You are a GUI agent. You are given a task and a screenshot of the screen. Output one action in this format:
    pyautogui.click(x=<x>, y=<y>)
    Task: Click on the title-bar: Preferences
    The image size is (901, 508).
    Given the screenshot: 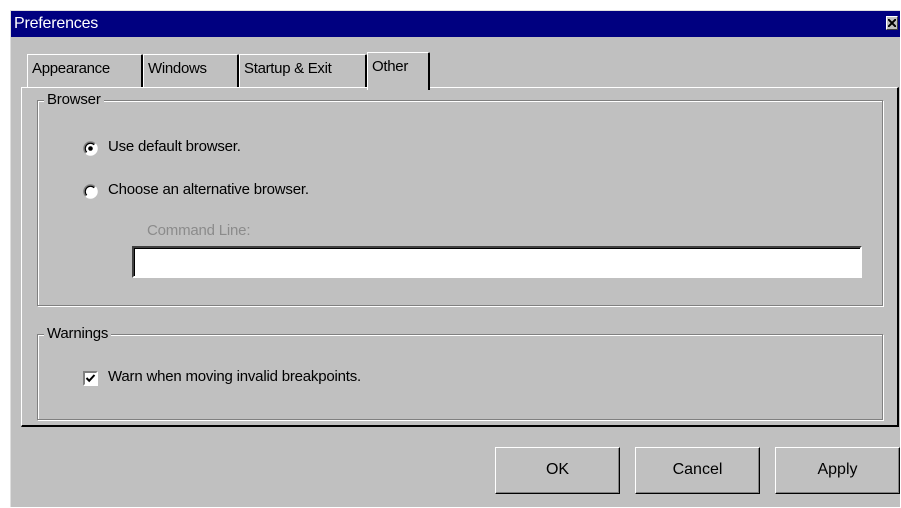 What is the action you would take?
    pyautogui.click(x=455, y=24)
    